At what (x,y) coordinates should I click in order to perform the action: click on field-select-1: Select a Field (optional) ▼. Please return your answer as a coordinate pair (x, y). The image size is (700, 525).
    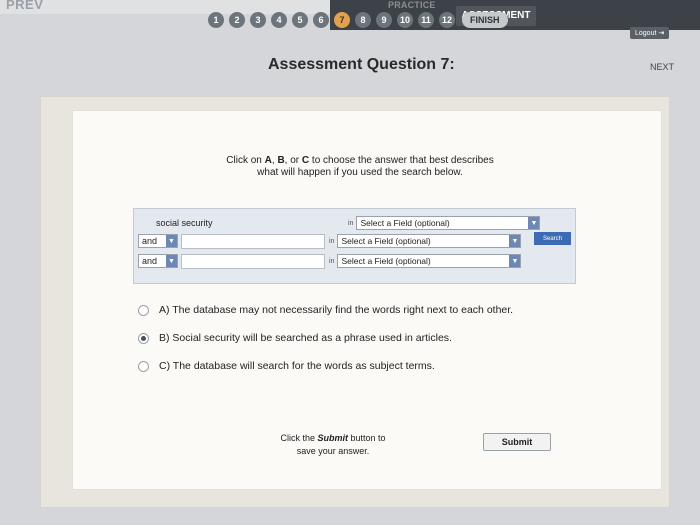
    Looking at the image, I should click on (448, 223).